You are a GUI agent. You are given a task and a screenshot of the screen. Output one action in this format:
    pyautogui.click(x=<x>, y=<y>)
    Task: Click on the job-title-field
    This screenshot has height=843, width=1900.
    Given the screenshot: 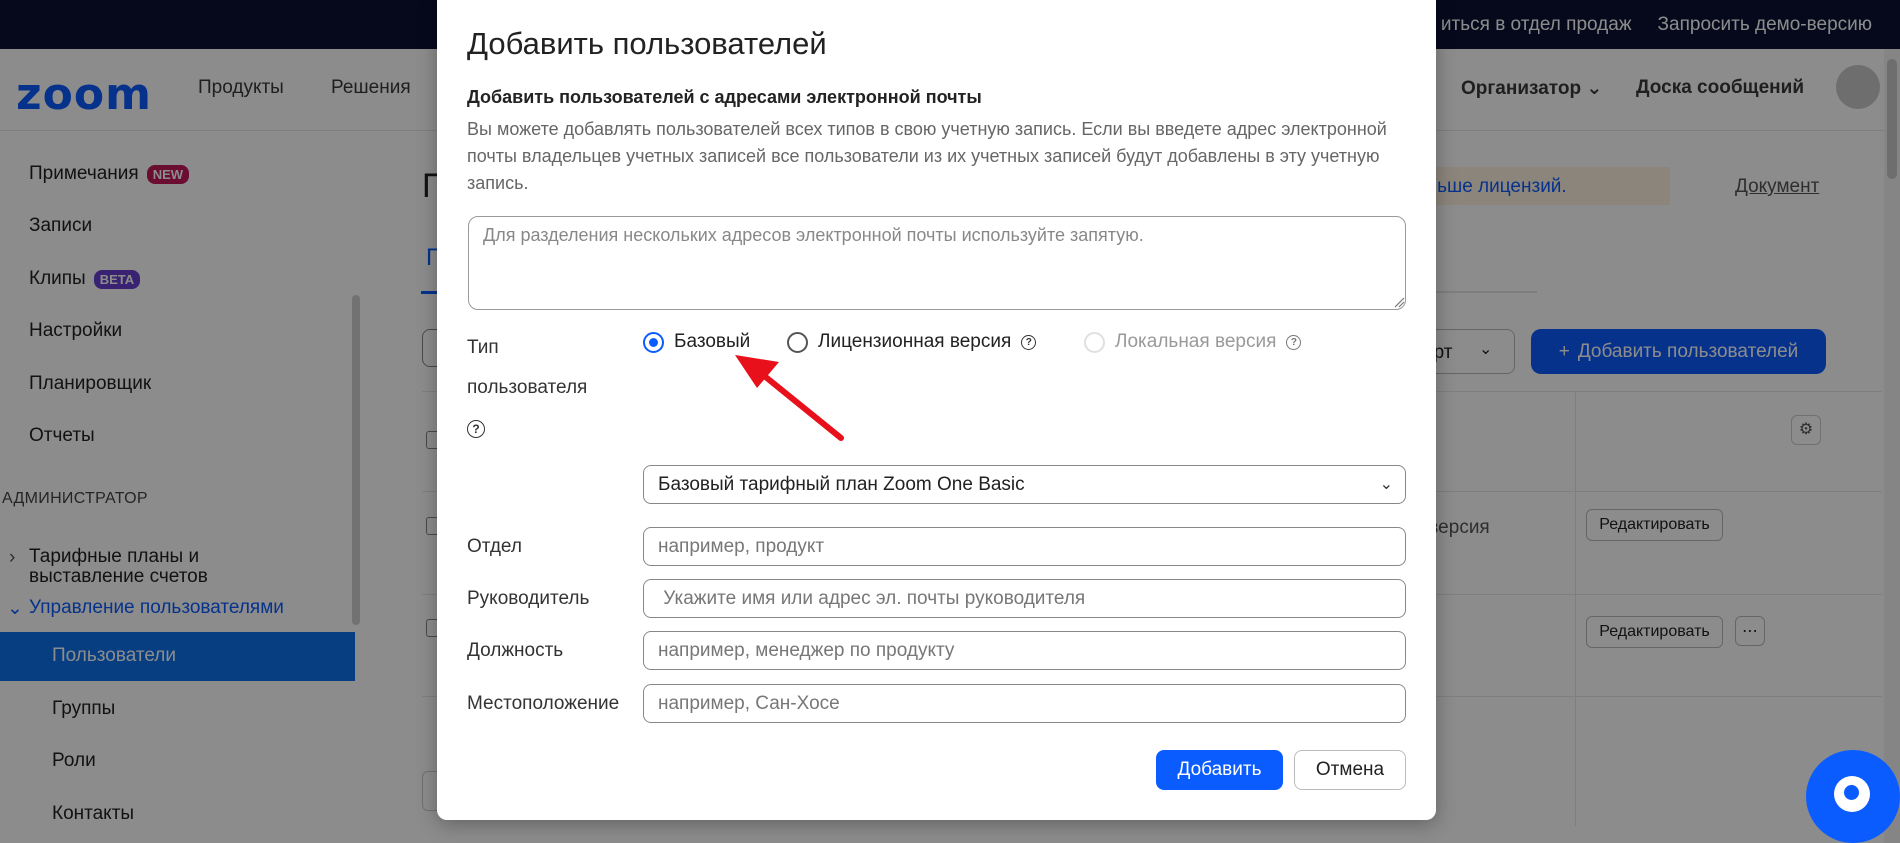 What is the action you would take?
    pyautogui.click(x=1024, y=650)
    